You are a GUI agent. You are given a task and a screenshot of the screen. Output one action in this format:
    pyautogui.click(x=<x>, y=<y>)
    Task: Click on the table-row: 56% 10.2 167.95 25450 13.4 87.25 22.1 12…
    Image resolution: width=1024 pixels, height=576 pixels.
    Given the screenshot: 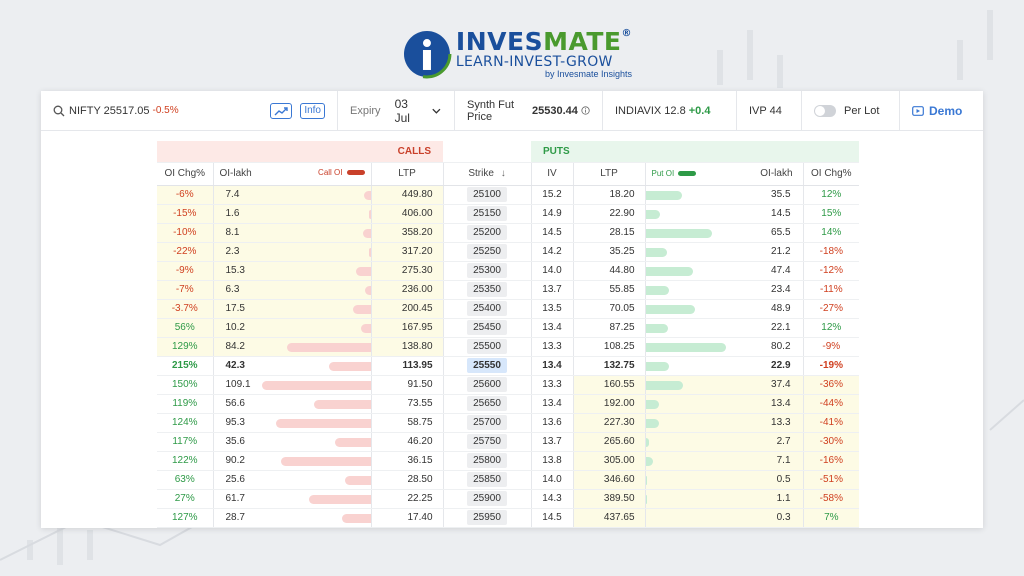 What is the action you would take?
    pyautogui.click(x=508, y=328)
    